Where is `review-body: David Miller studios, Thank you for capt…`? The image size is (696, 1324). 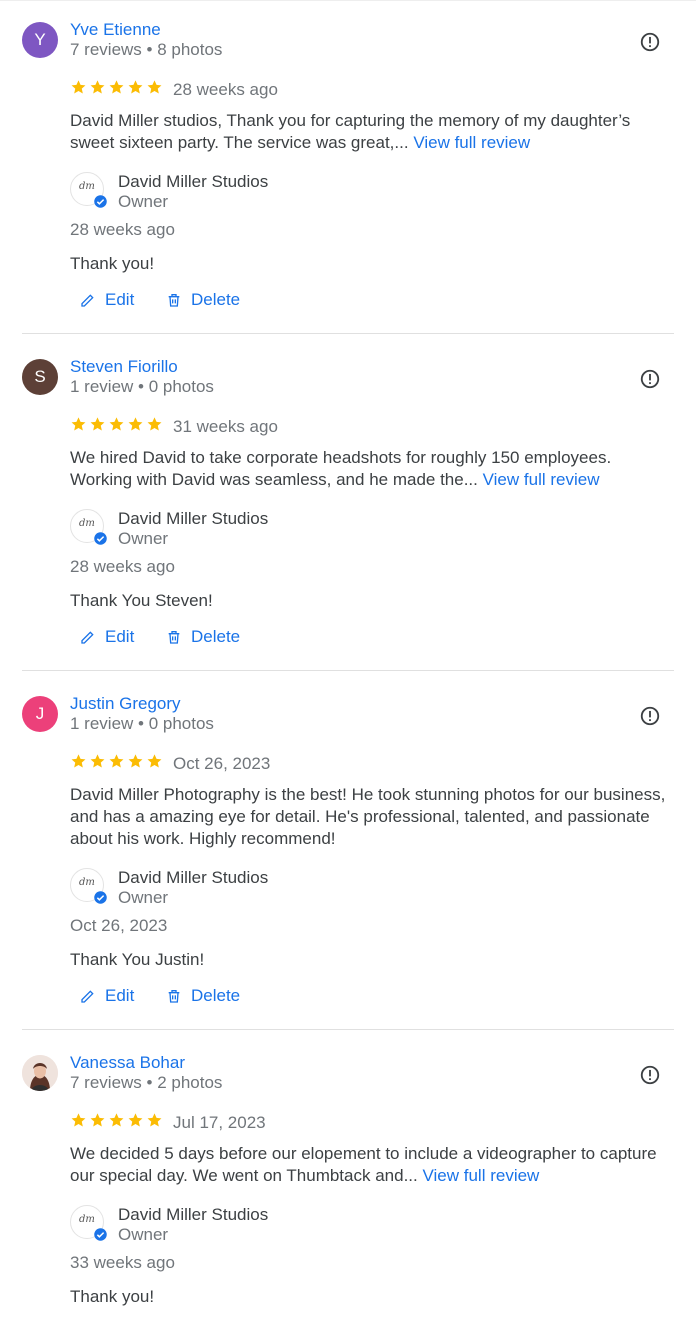 review-body: David Miller studios, Thank you for capt… is located at coordinates (350, 131).